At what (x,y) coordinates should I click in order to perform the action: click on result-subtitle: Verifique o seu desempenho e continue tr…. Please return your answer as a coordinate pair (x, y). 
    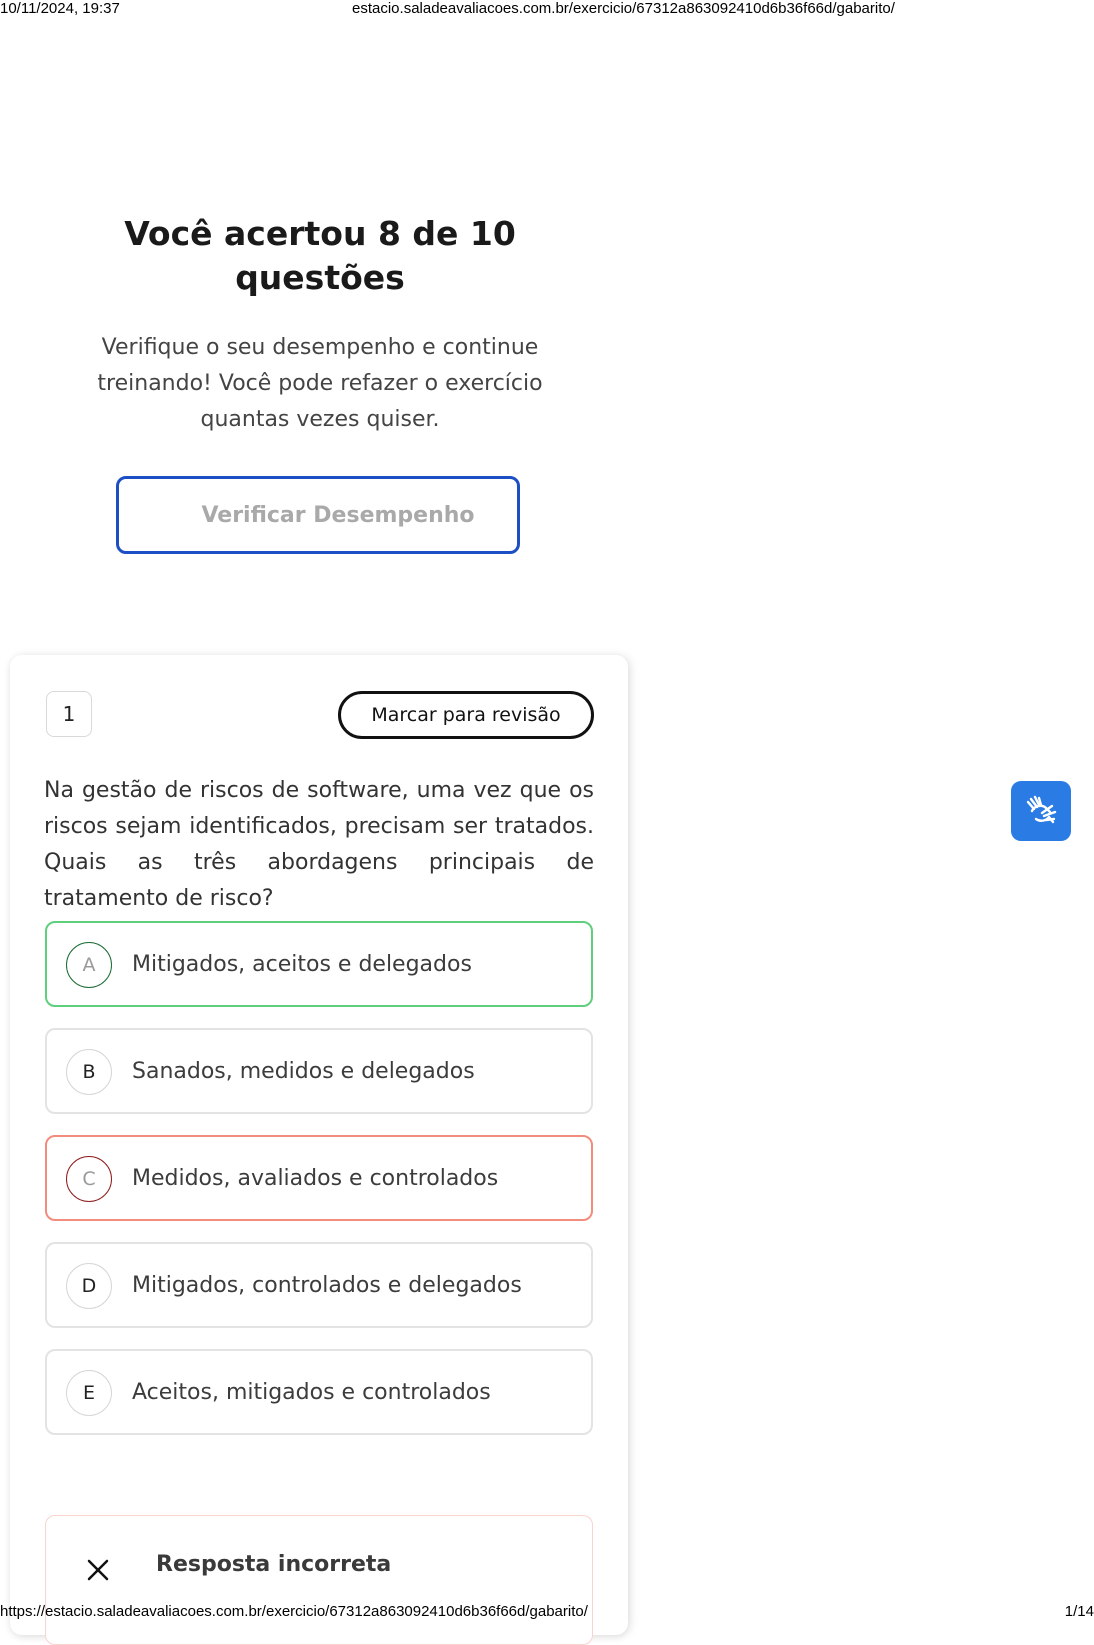
    Looking at the image, I should click on (320, 383).